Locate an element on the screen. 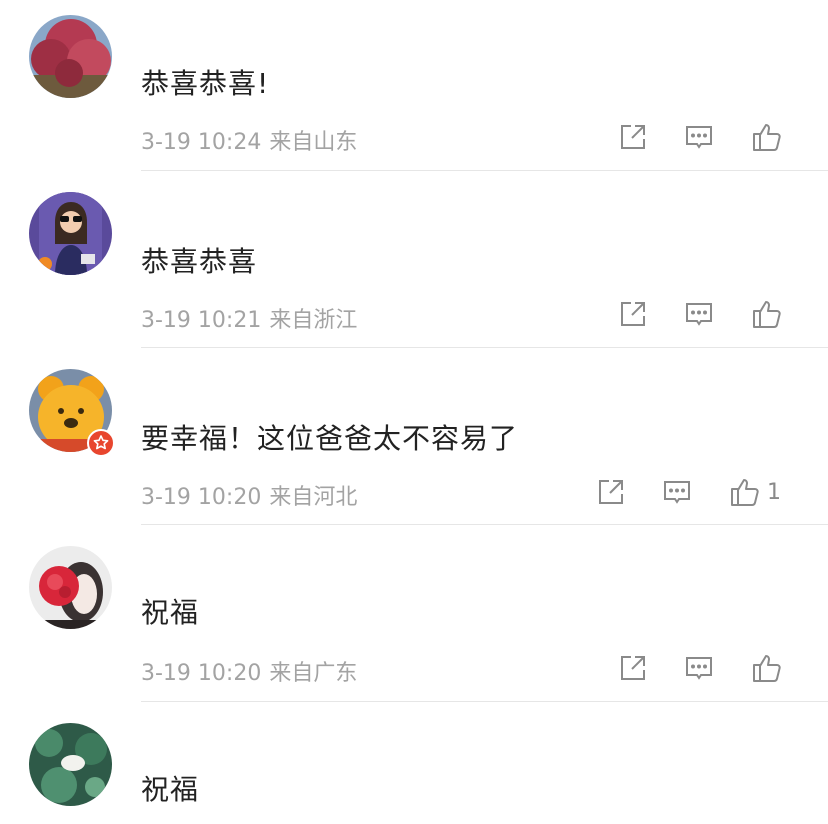 This screenshot has height=824, width=828. comment-meta: 3-19 10:20 来自广东 is located at coordinates (249, 671).